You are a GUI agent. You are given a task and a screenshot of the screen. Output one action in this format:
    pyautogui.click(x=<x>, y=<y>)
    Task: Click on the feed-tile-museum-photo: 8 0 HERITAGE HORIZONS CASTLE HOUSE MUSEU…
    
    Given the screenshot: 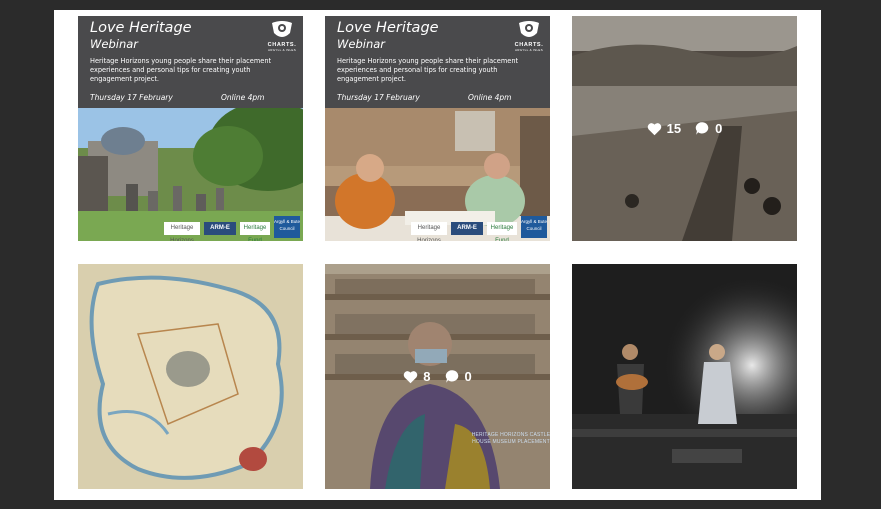 What is the action you would take?
    pyautogui.click(x=437, y=376)
    